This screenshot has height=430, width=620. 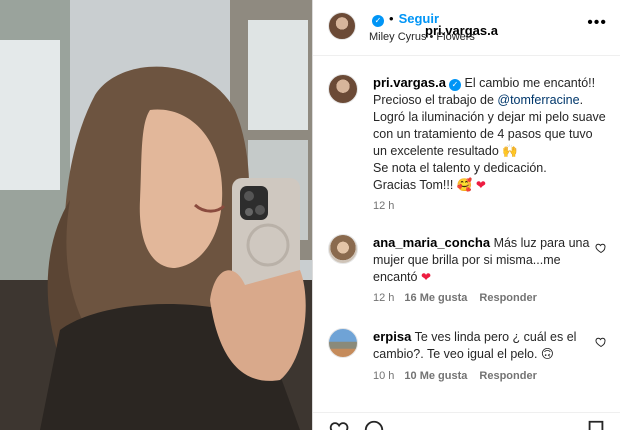 What do you see at coordinates (431, 242) in the screenshot?
I see `commenter-username: ana_maria_concha` at bounding box center [431, 242].